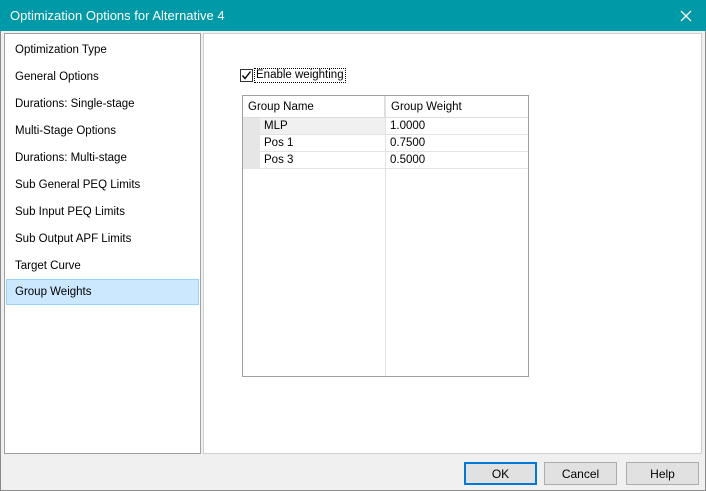 This screenshot has height=491, width=706. What do you see at coordinates (102, 239) in the screenshot?
I see `sidebar-item-sub-output-apf-limits: Sub Output APF Limits` at bounding box center [102, 239].